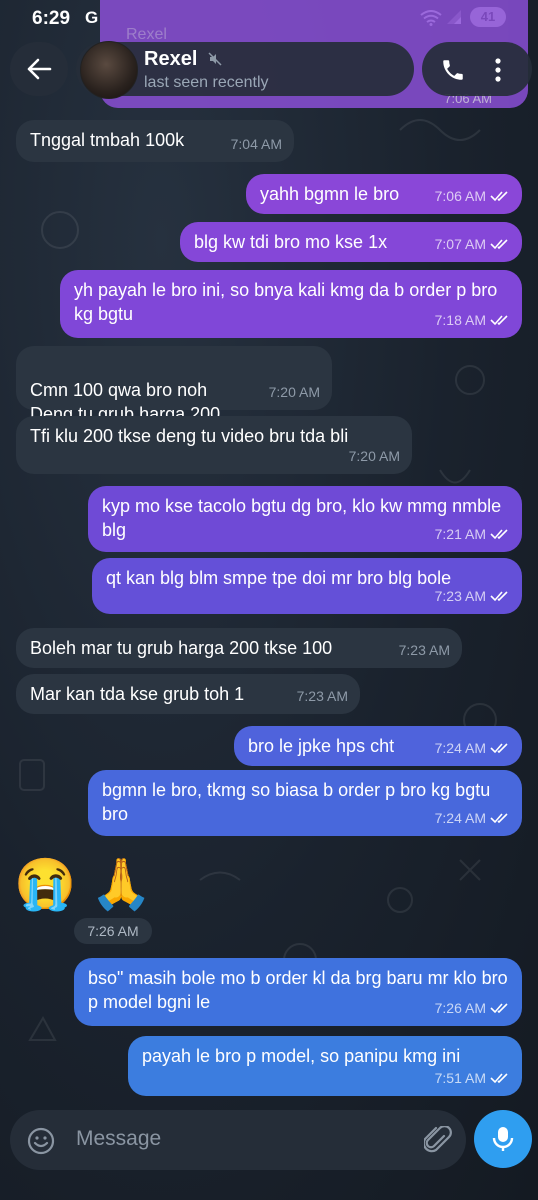 This screenshot has width=538, height=1200. Describe the element at coordinates (118, 1139) in the screenshot. I see `message-input: Message` at that location.